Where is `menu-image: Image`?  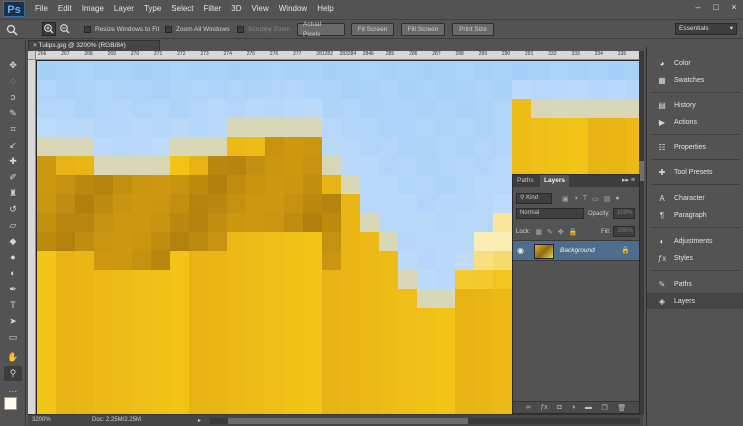
menu-image: Image is located at coordinates (93, 9).